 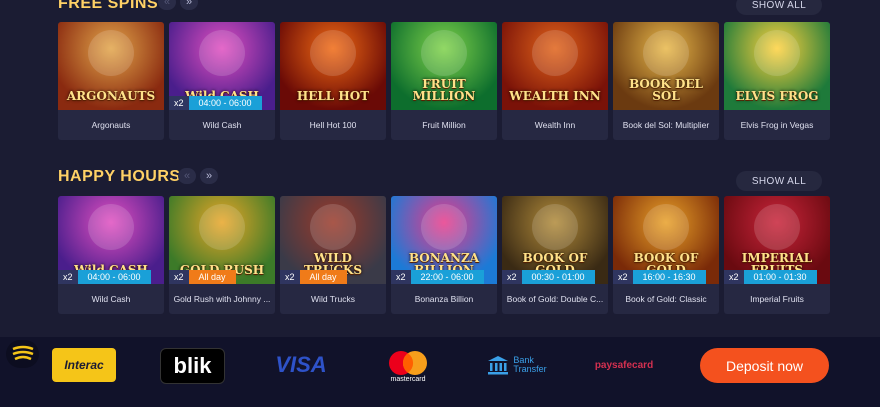 I want to click on logo-menu-icon, so click(x=22, y=354).